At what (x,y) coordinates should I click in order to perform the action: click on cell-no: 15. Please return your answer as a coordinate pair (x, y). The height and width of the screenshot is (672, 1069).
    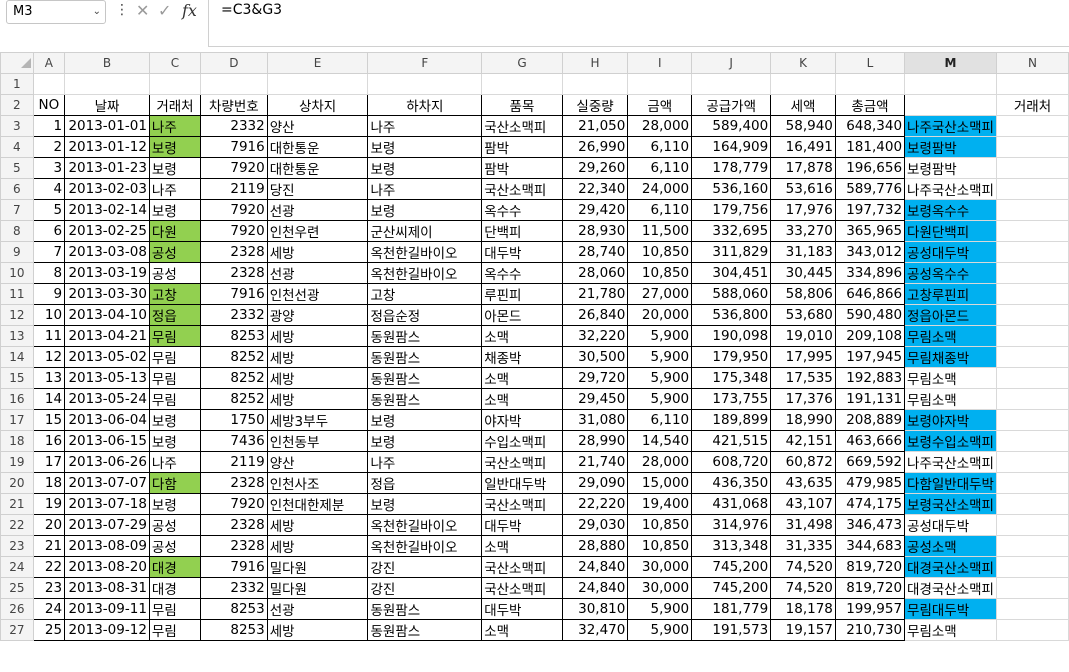
    Looking at the image, I should click on (49, 420).